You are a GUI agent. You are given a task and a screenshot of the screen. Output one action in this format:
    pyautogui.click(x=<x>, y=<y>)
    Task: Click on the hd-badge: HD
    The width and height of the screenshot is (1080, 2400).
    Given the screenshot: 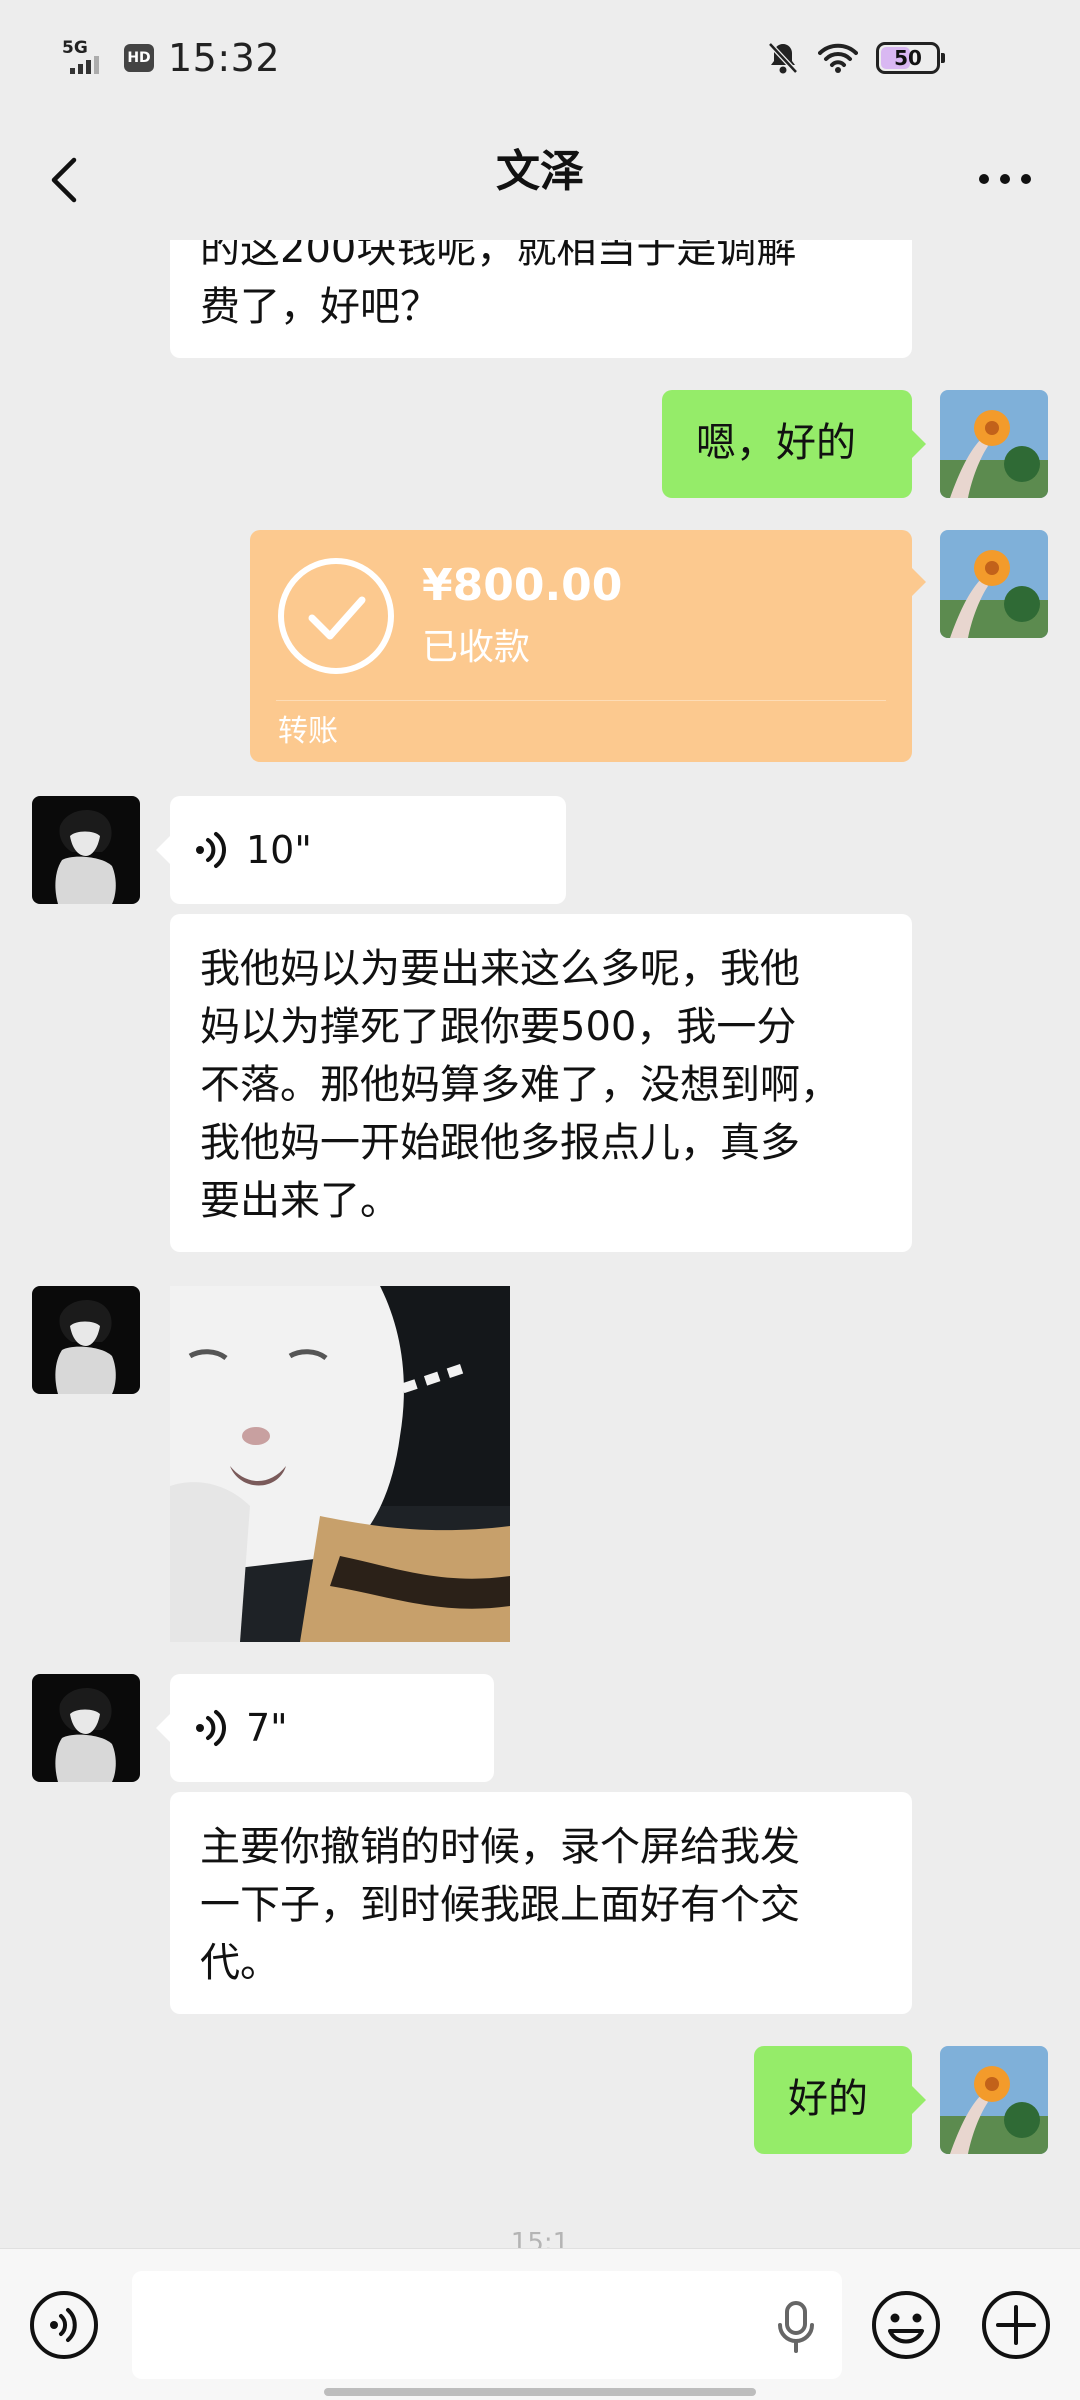 What is the action you would take?
    pyautogui.click(x=139, y=58)
    